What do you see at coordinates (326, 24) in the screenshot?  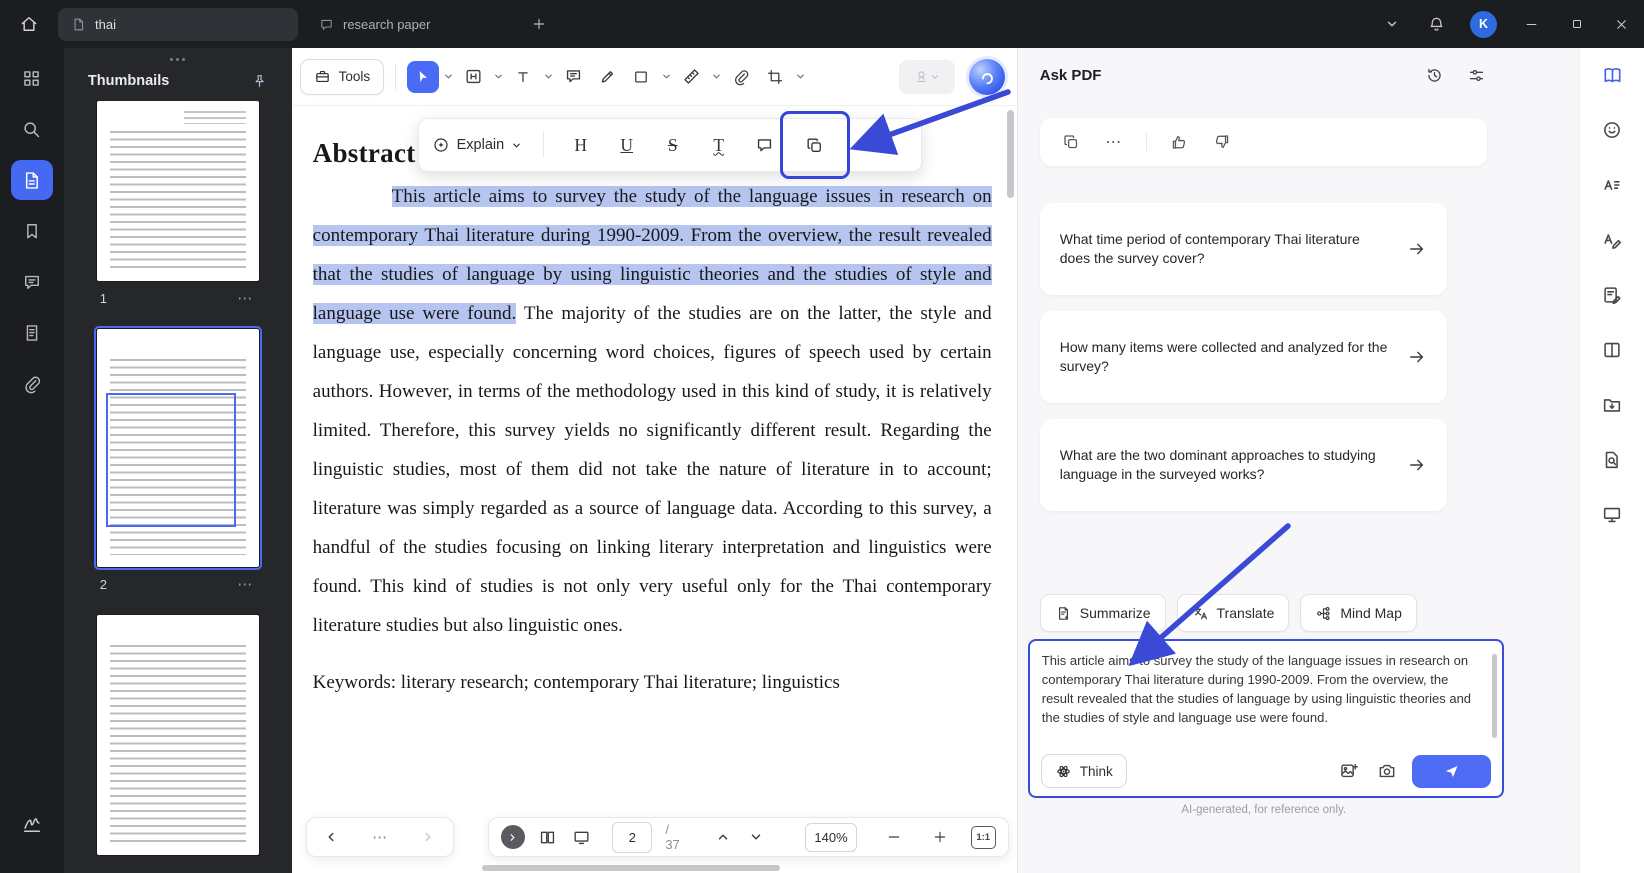 I see `chat-tab-icon` at bounding box center [326, 24].